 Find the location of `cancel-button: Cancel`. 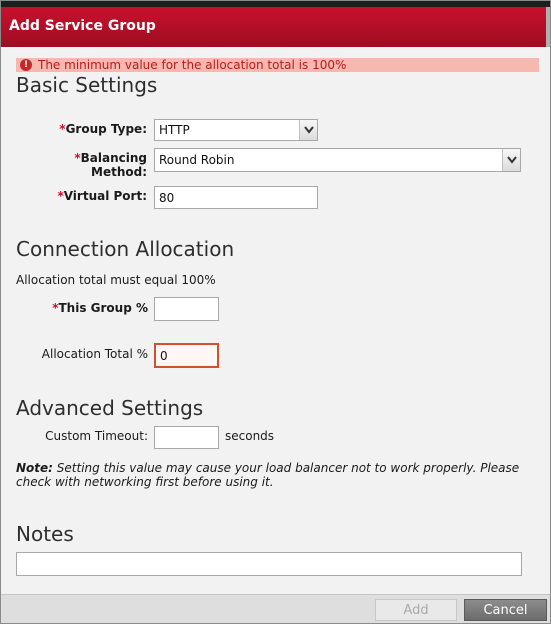

cancel-button: Cancel is located at coordinates (505, 610).